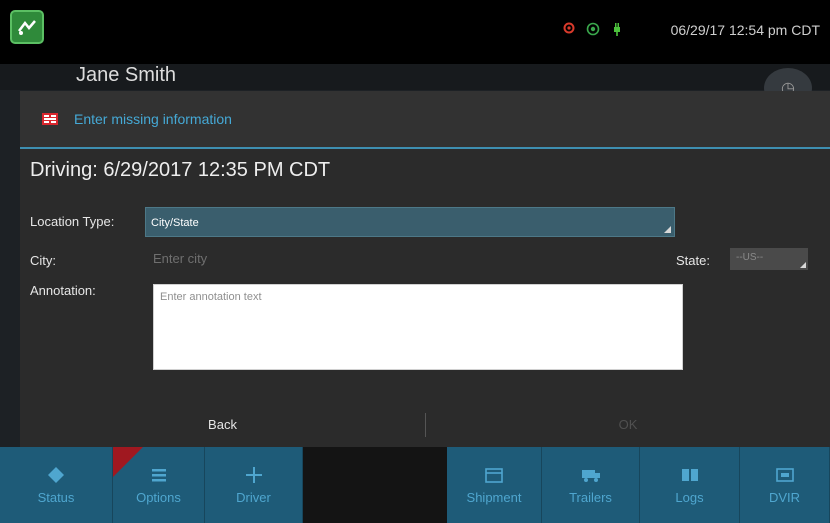  What do you see at coordinates (590, 497) in the screenshot?
I see `nav-label: Trailers` at bounding box center [590, 497].